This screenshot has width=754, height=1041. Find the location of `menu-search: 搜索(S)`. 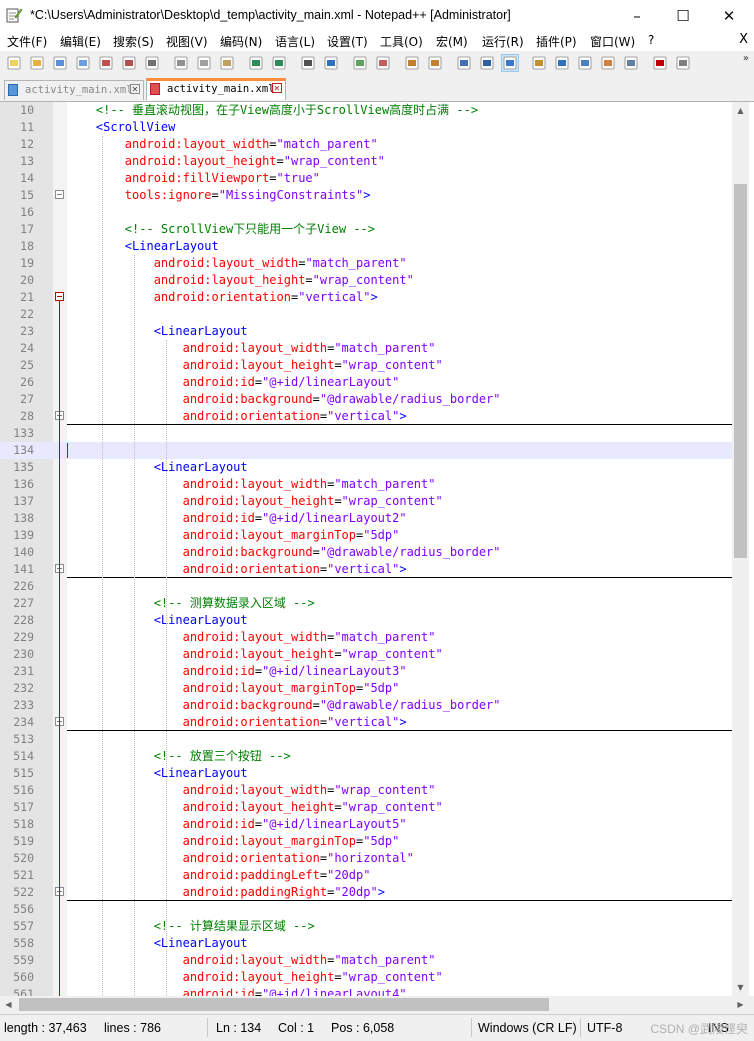

menu-search: 搜索(S) is located at coordinates (133, 41).